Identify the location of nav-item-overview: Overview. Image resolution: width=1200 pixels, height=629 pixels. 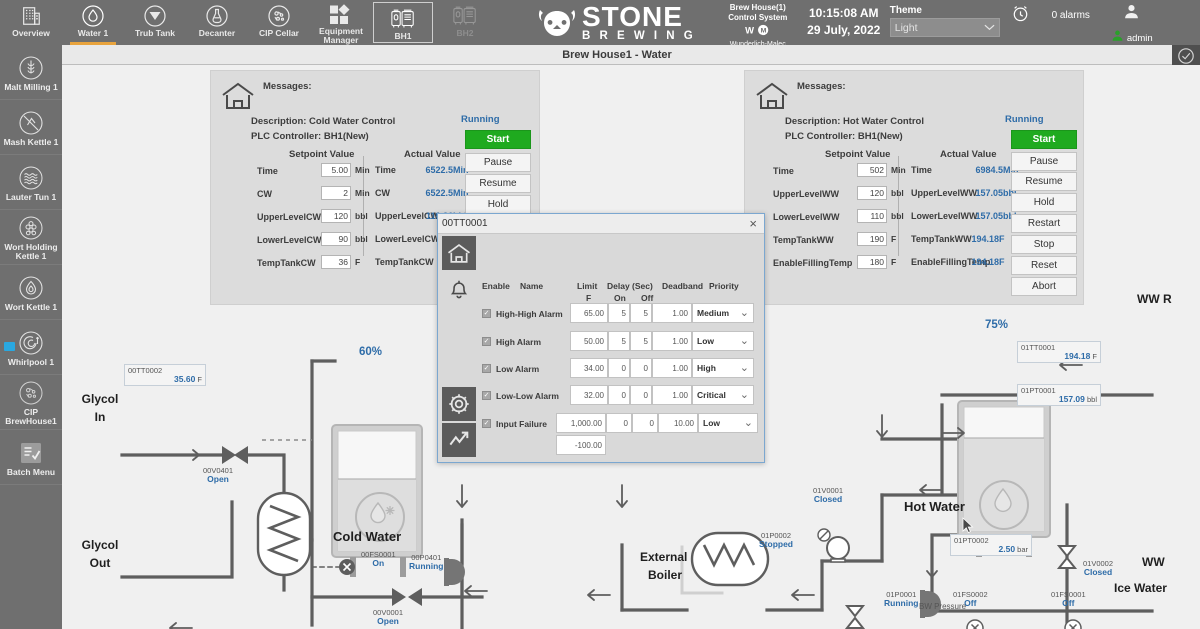
(31, 22).